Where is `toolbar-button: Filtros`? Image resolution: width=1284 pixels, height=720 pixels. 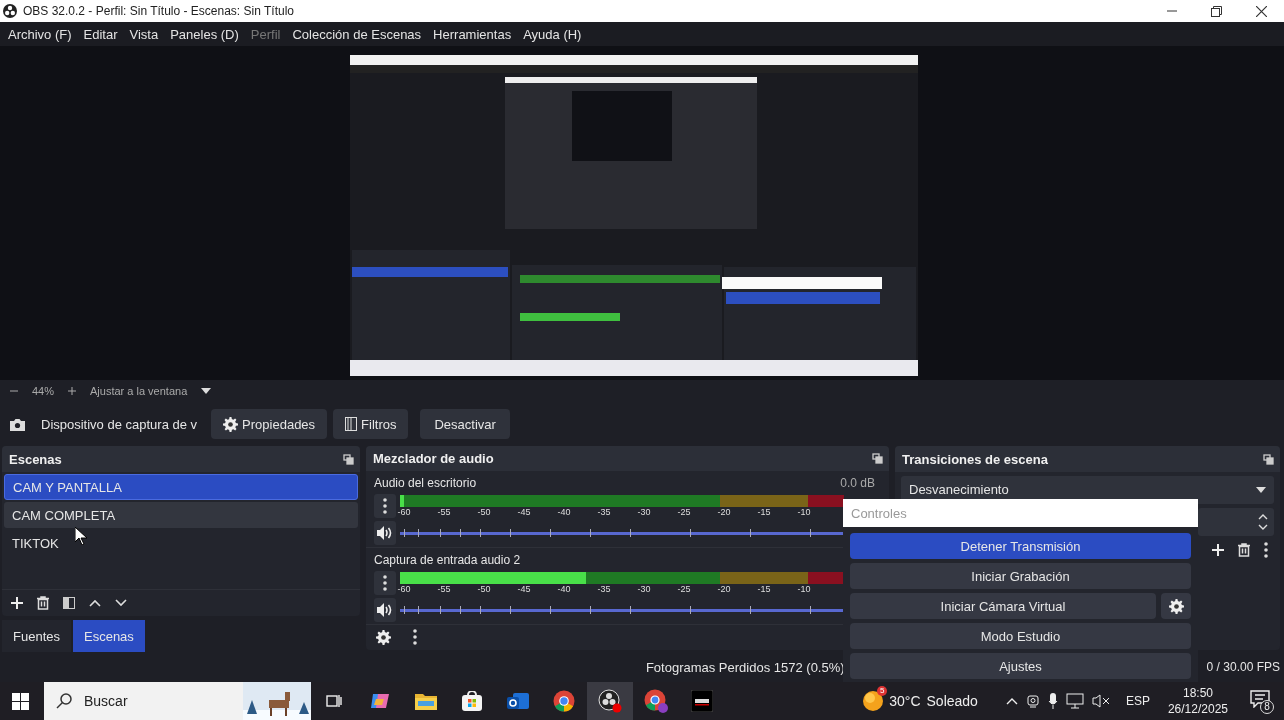 toolbar-button: Filtros is located at coordinates (371, 424).